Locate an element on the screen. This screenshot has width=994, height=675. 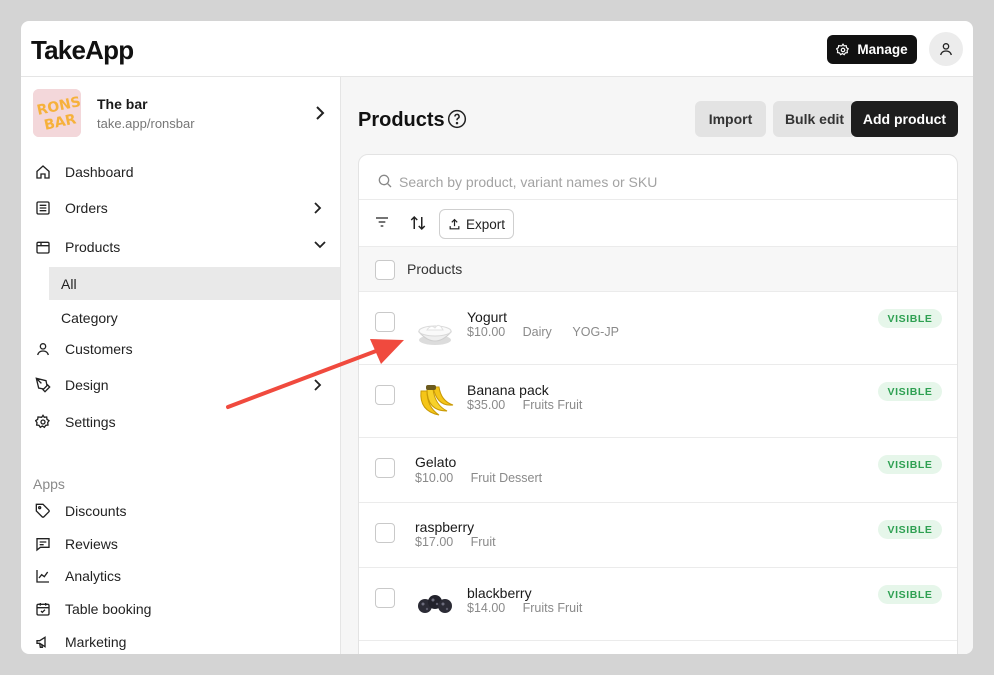
product-meta: $10.00 Dairy YOG-JP is located at coordinates (543, 332).